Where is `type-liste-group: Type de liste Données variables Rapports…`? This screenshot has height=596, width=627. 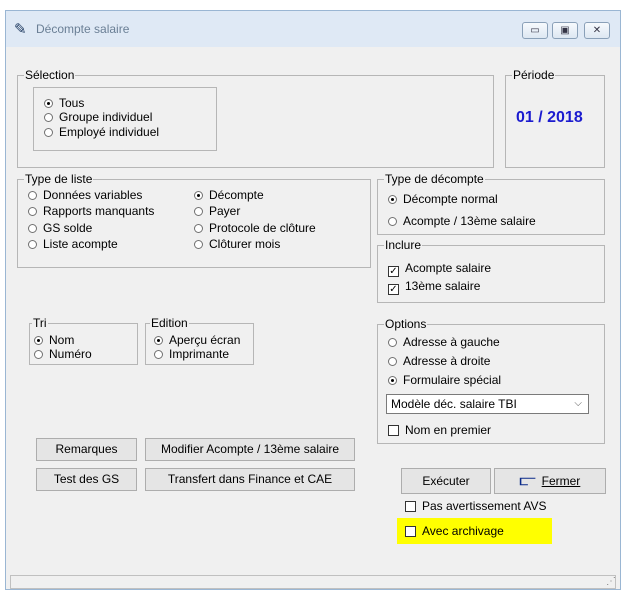
type-liste-group: Type de liste Données variables Rapports… is located at coordinates (194, 220).